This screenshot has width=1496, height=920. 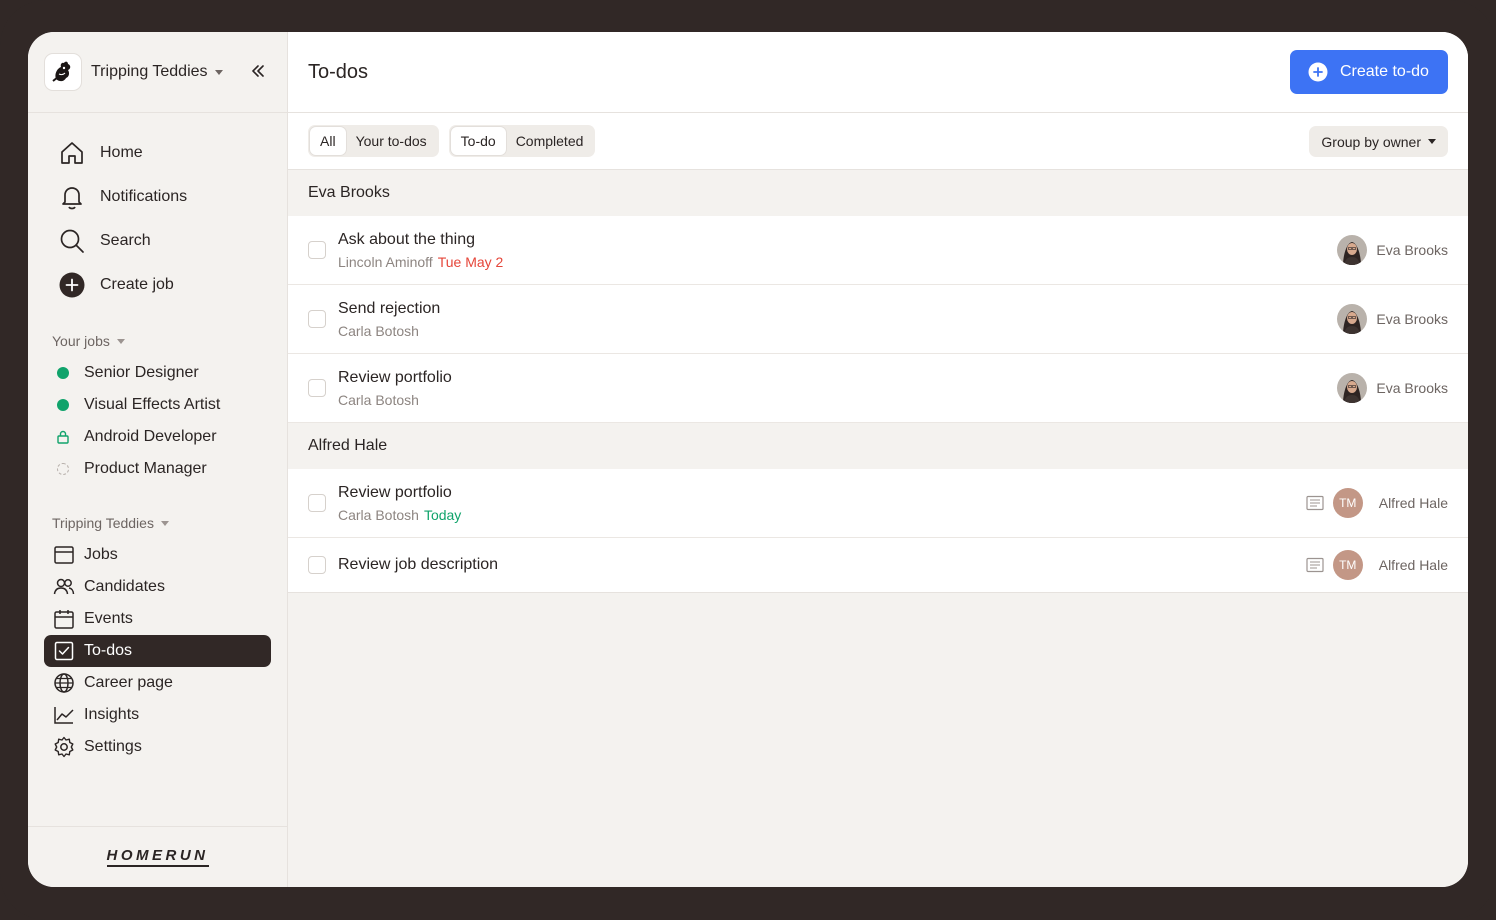 What do you see at coordinates (141, 372) in the screenshot?
I see `job-item-label: Senior Designer` at bounding box center [141, 372].